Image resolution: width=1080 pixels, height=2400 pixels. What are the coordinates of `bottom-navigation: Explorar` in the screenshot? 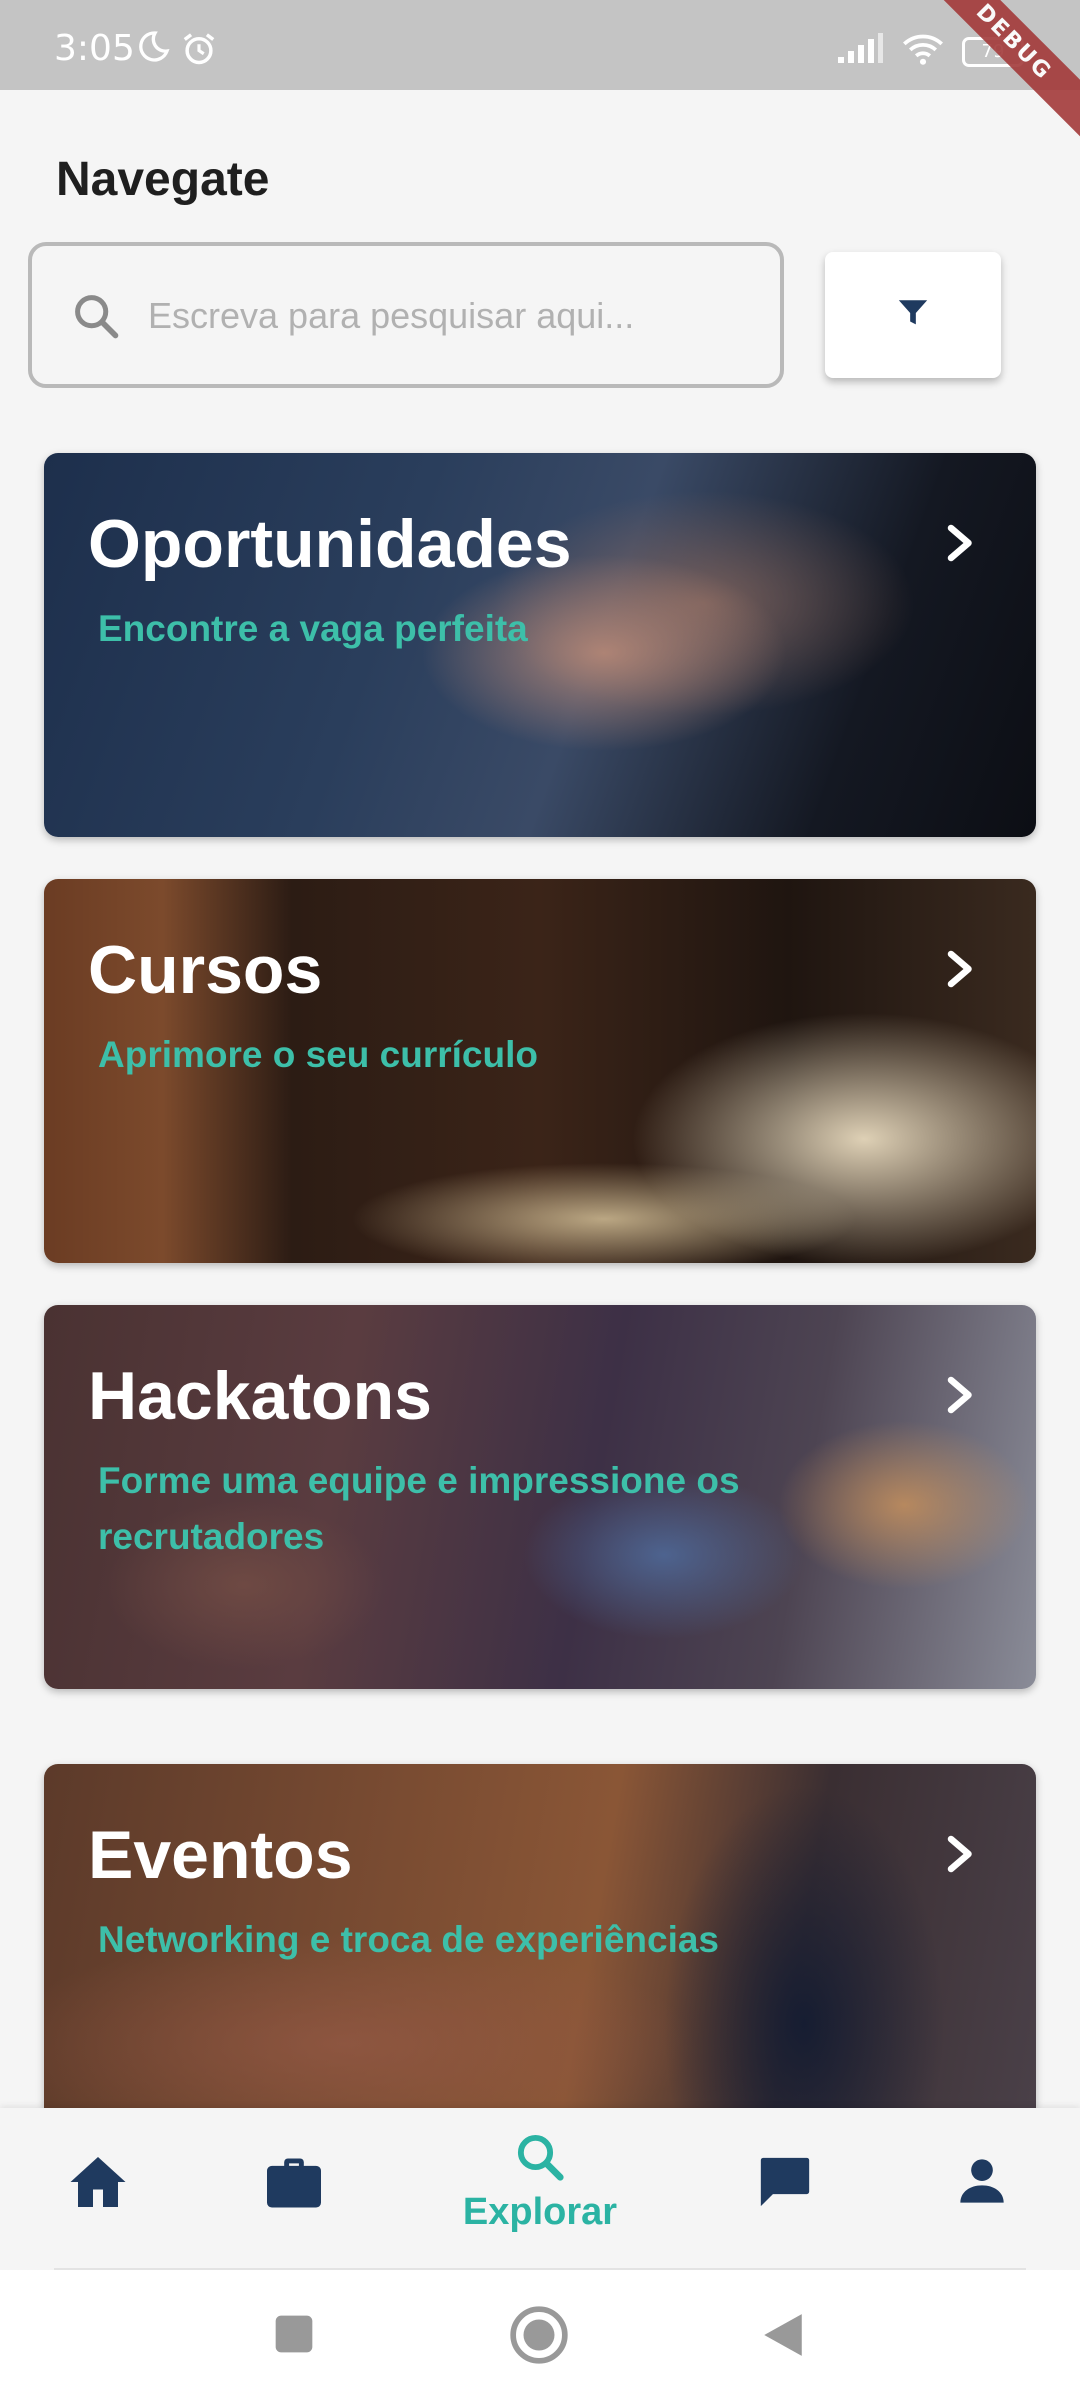 It's located at (540, 2189).